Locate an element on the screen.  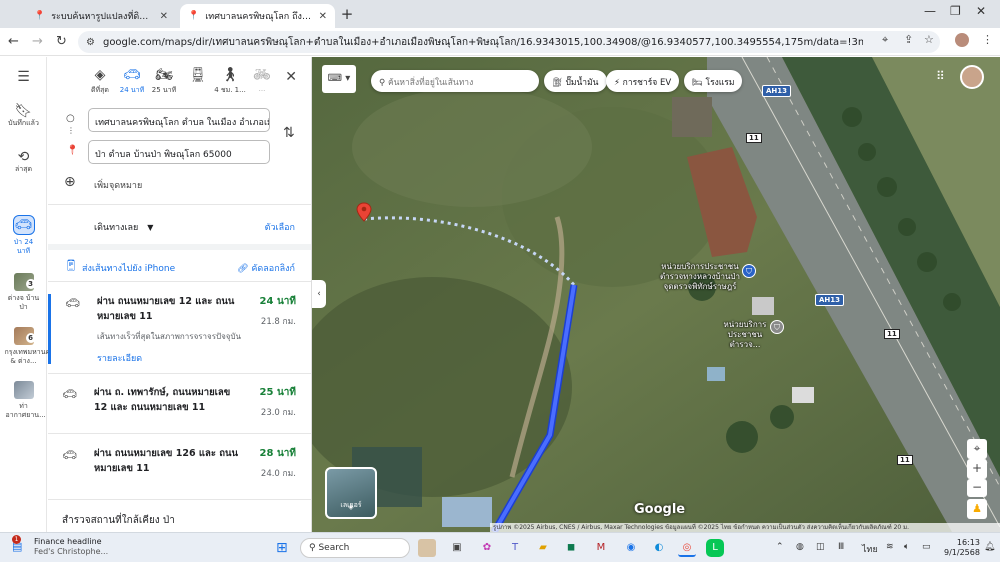
origin-input: เทศบาลนครพิษณุโลก ตำบล ในเมือง อำเภอเมือ is located at coordinates (179, 120).